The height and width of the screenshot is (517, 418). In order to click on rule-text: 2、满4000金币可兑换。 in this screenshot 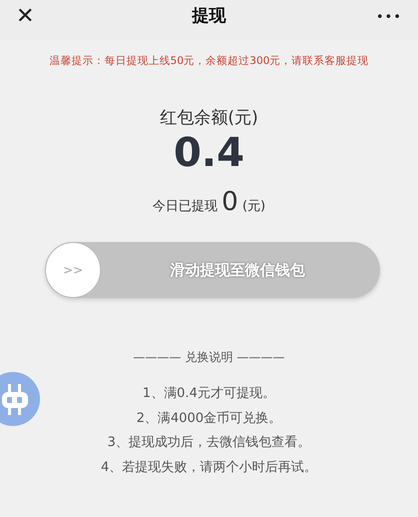, I will do `click(209, 418)`.